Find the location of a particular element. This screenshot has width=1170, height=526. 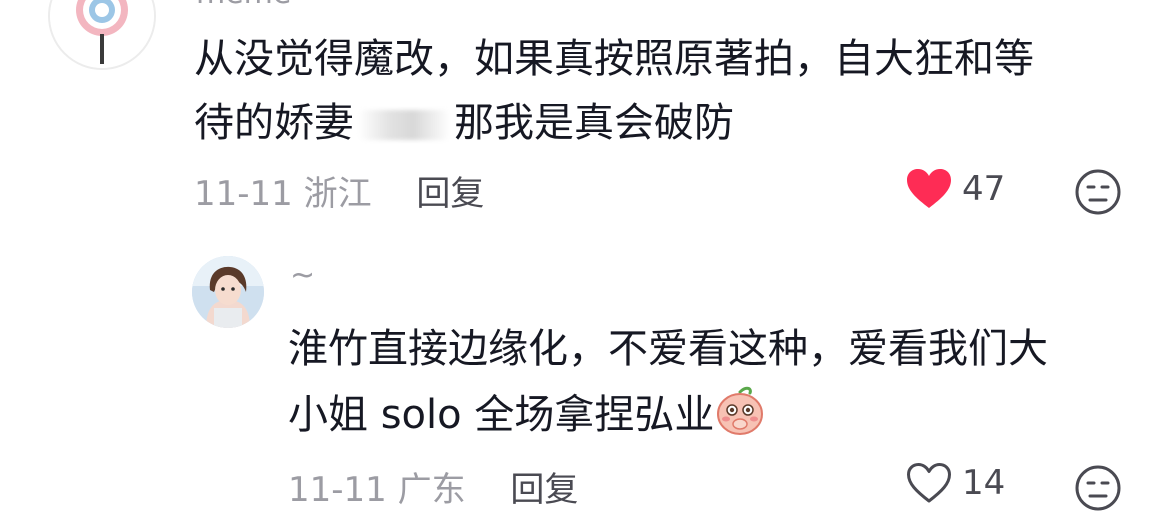

like-button: 14 is located at coordinates (955, 483).